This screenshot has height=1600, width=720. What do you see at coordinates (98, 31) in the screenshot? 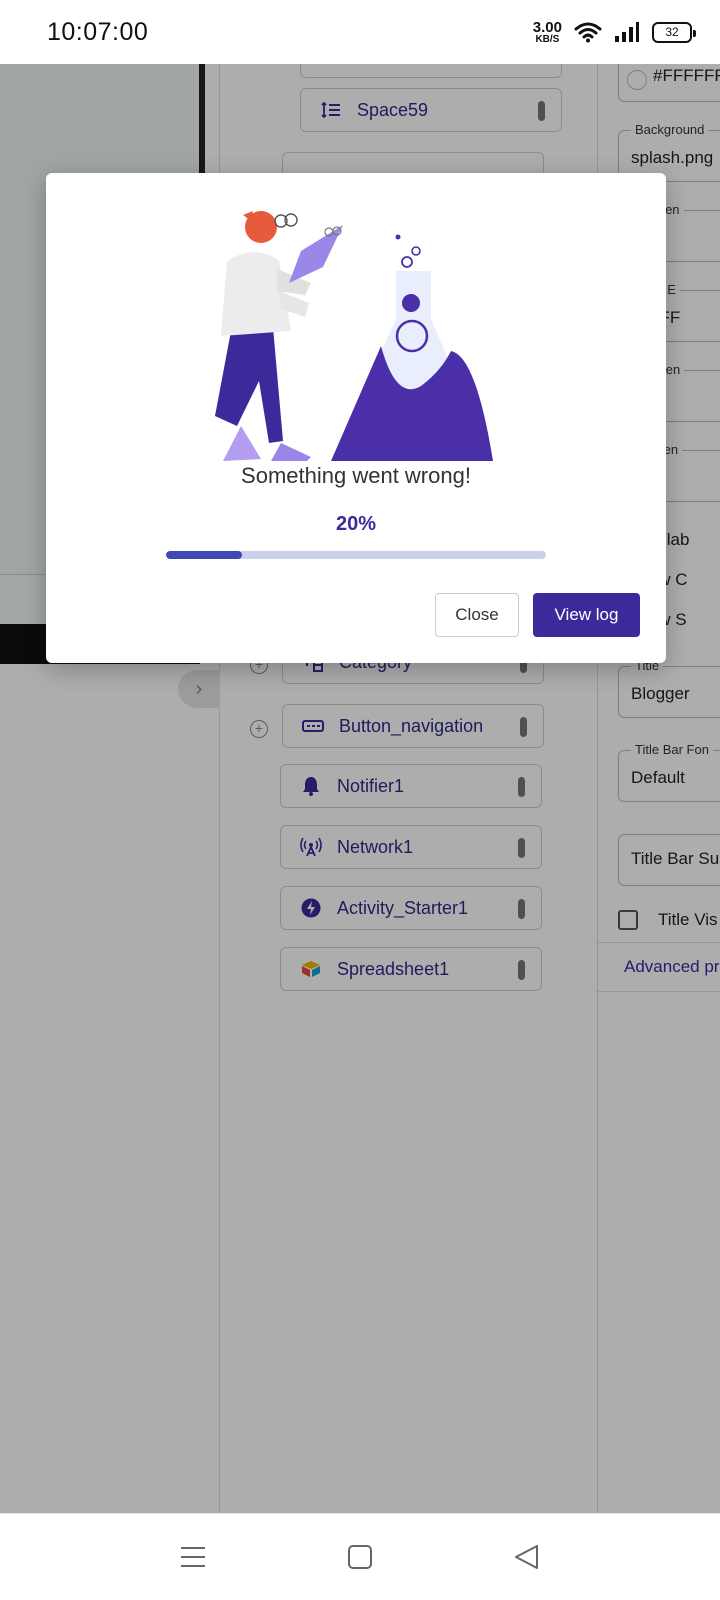
I see `status-time: 10:07:00` at bounding box center [98, 31].